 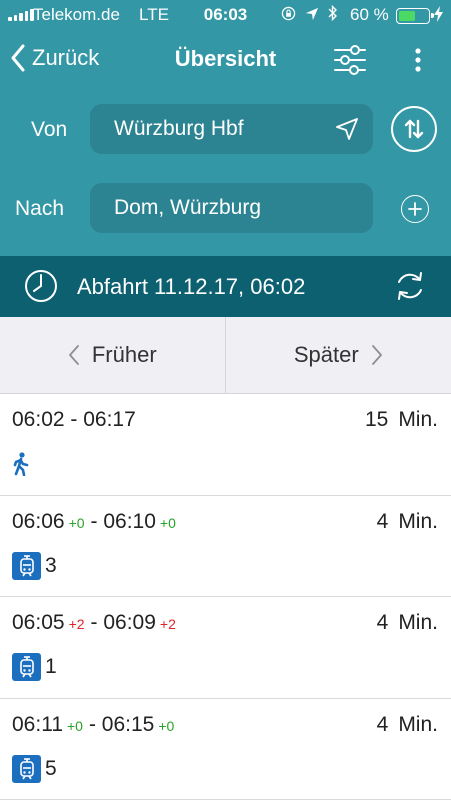 I want to click on plus-icon, so click(x=415, y=209).